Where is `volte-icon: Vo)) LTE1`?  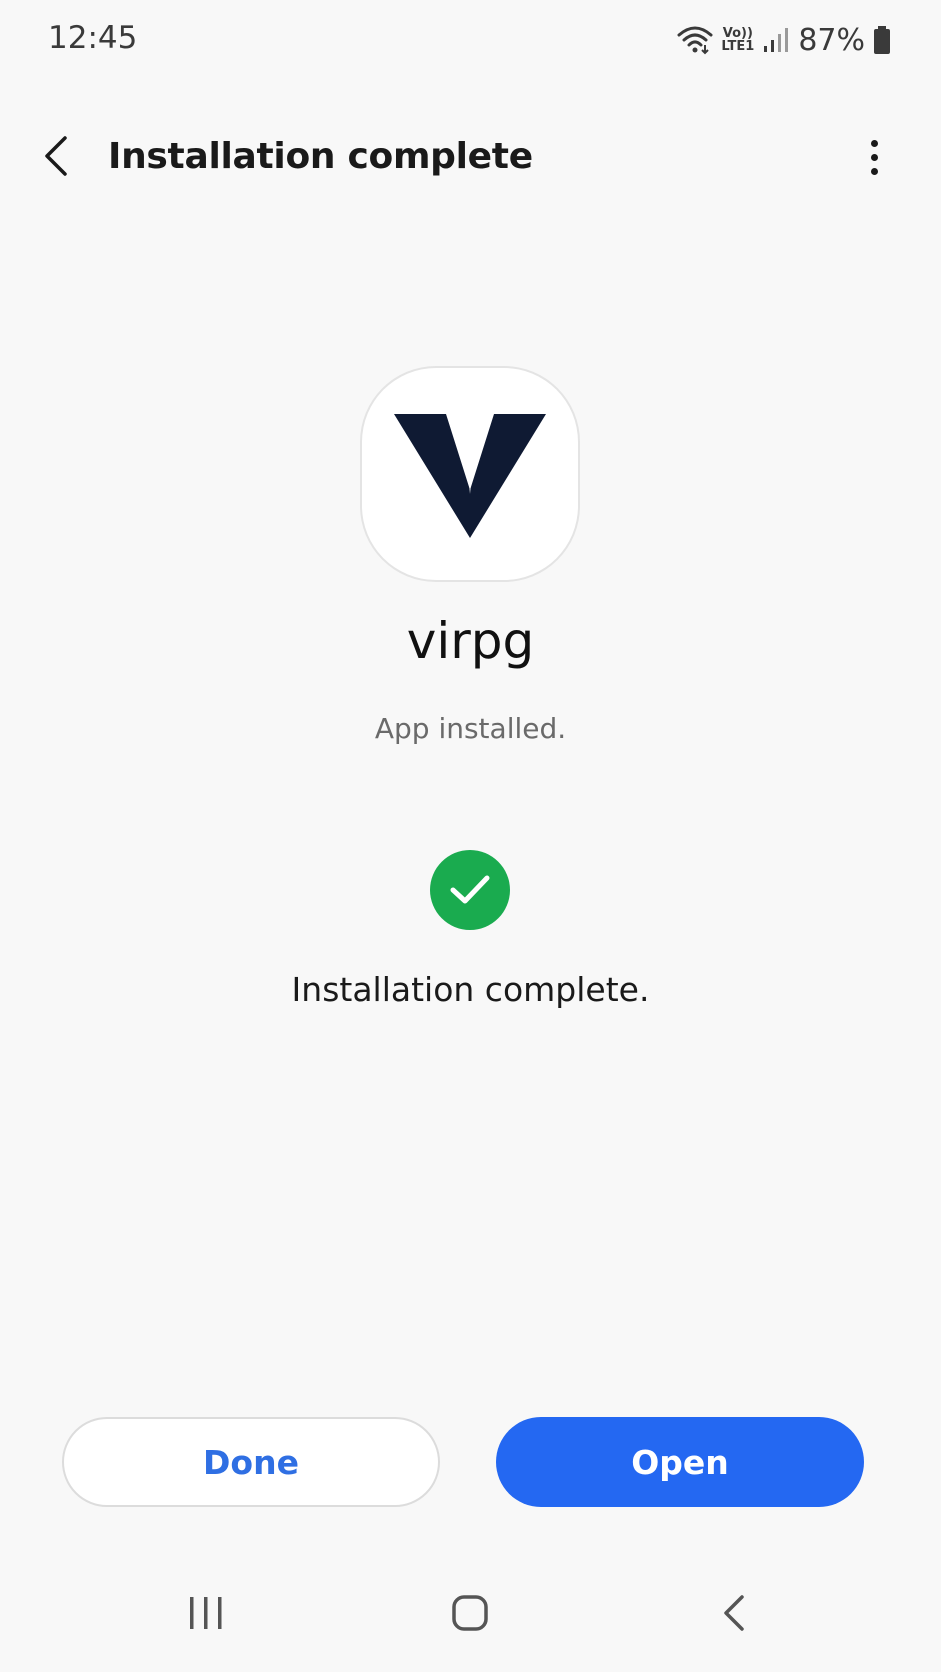 volte-icon: Vo)) LTE1 is located at coordinates (737, 40).